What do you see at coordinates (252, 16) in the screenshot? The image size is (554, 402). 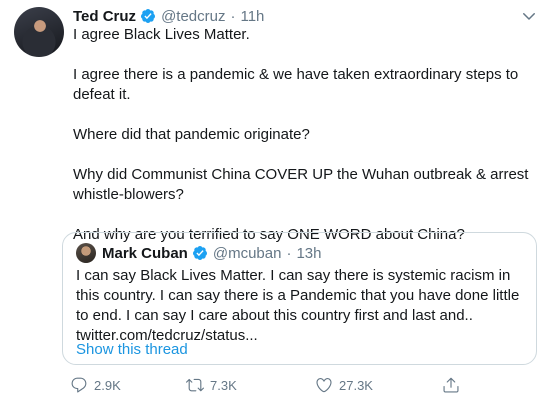 I see `tweet-time: 11h` at bounding box center [252, 16].